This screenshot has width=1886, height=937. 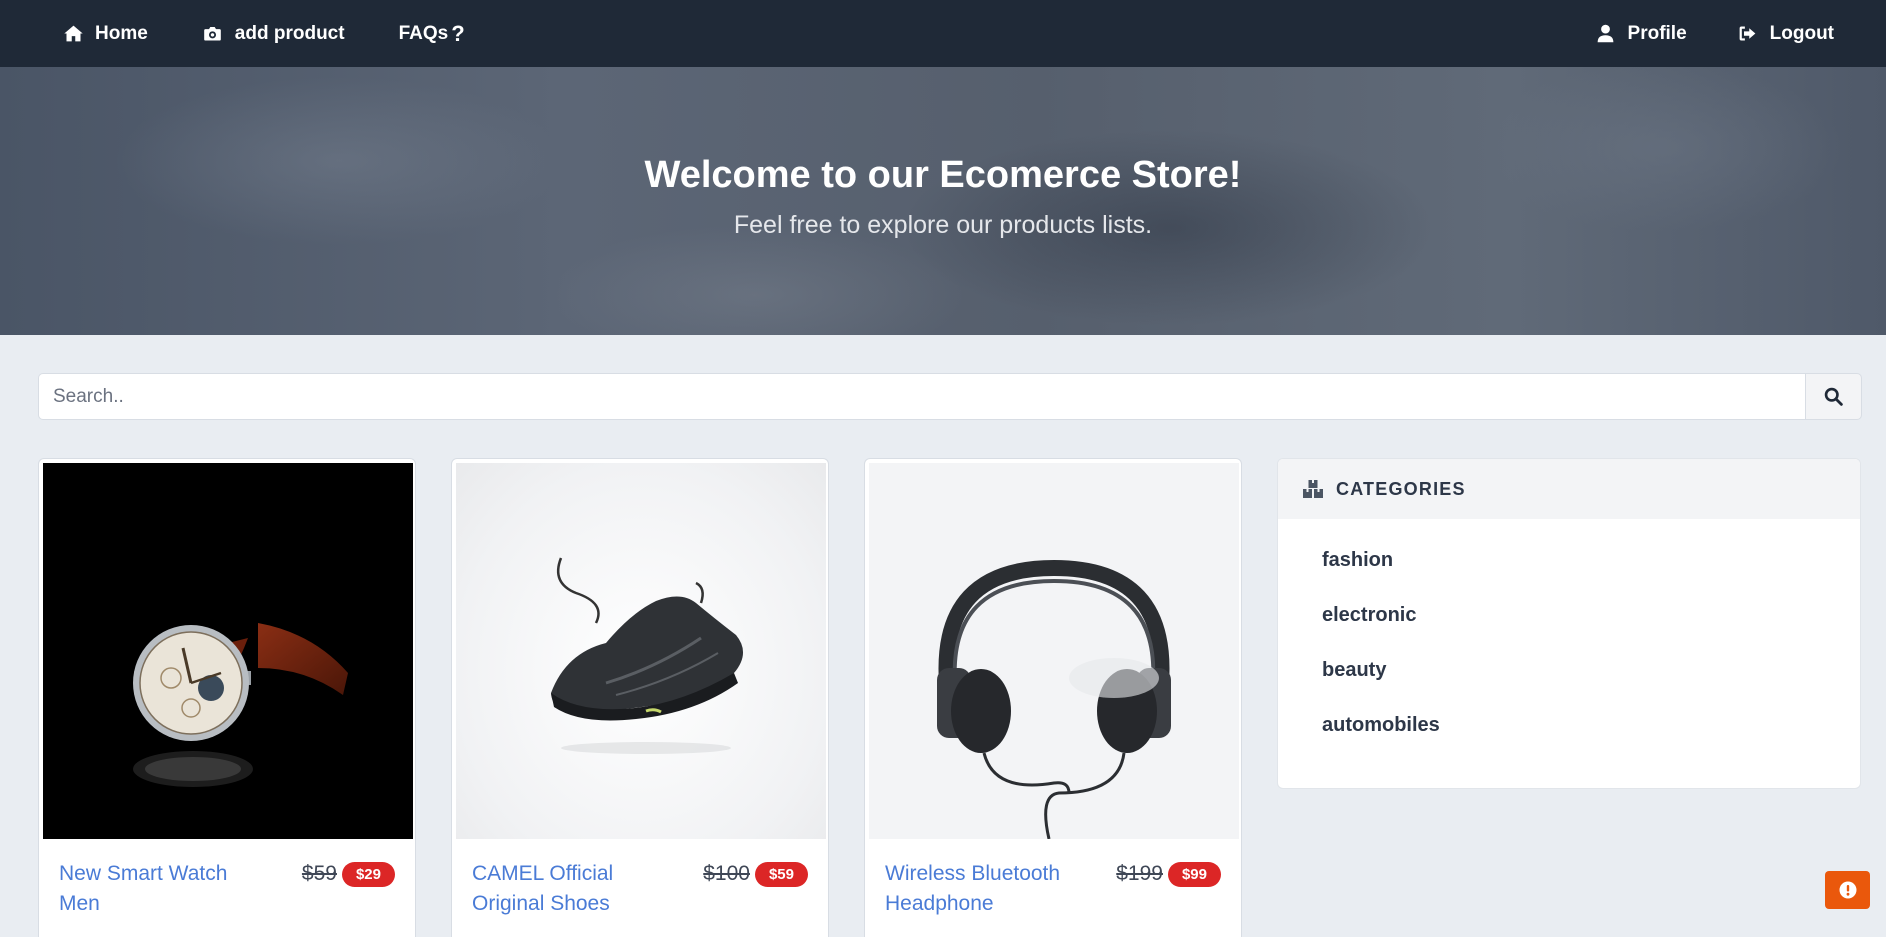 What do you see at coordinates (368, 874) in the screenshot?
I see `sale-price-badge: $29` at bounding box center [368, 874].